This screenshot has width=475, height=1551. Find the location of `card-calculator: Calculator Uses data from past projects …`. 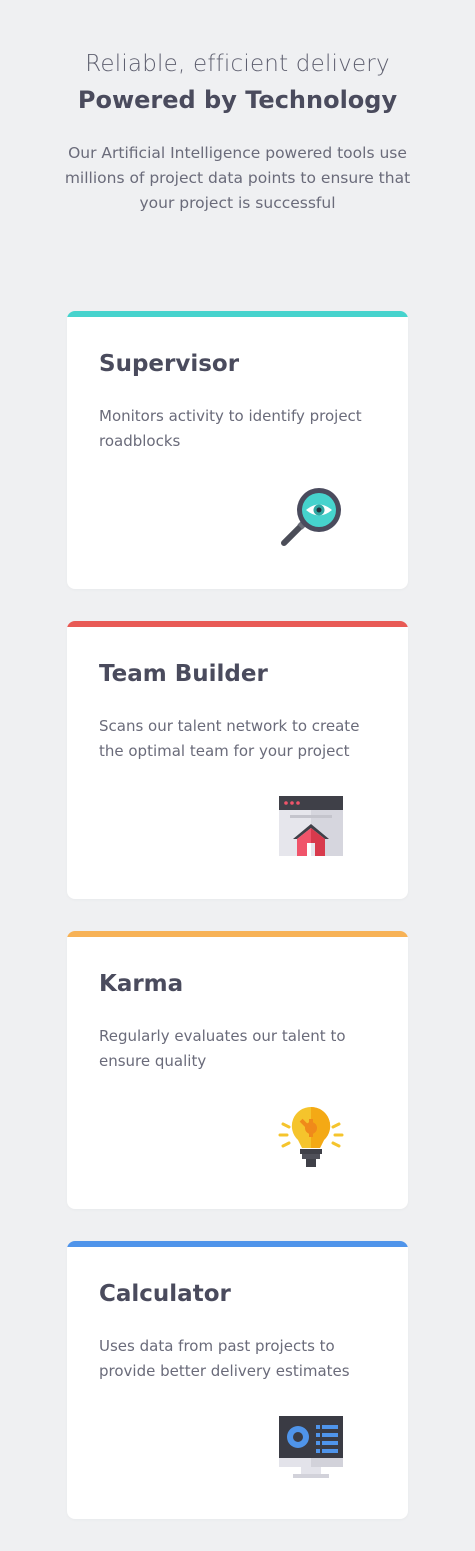

card-calculator: Calculator Uses data from past projects … is located at coordinates (237, 1380).